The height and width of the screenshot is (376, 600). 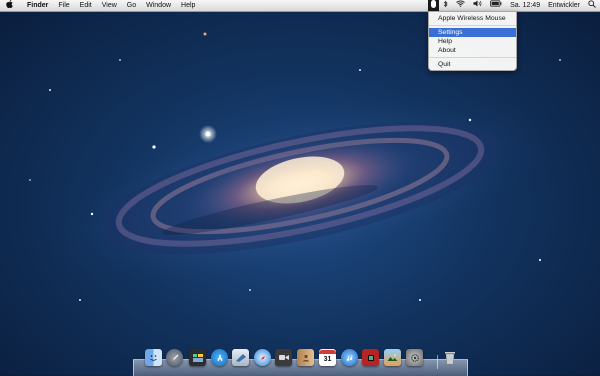 What do you see at coordinates (592, 6) in the screenshot?
I see `spotlight-icon` at bounding box center [592, 6].